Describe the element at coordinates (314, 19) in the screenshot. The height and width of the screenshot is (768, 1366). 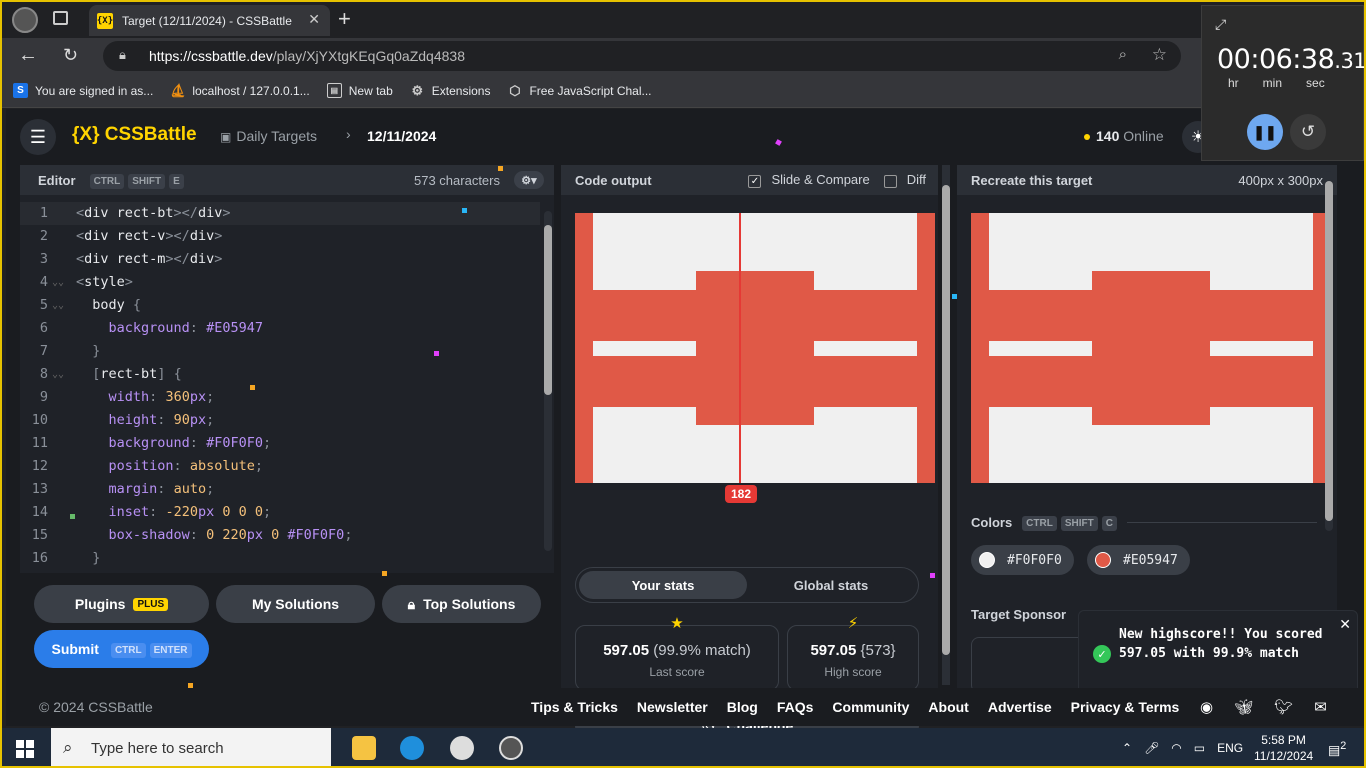
I see `tab-close-icon: ✕` at that location.